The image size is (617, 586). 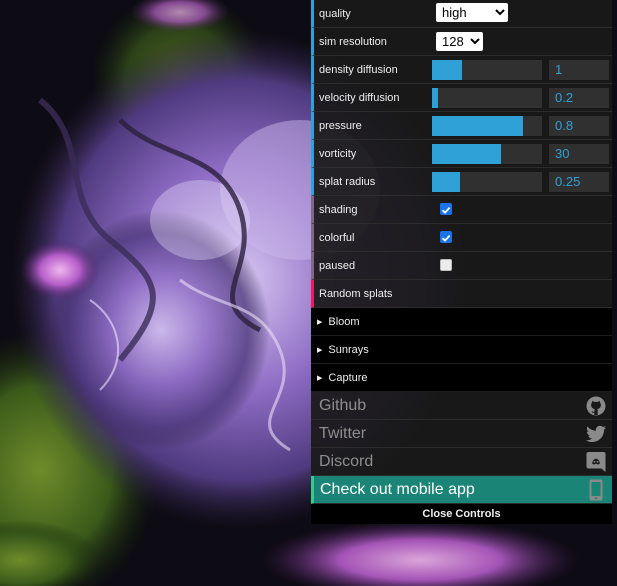 I want to click on paused-row: paused, so click(x=461, y=266).